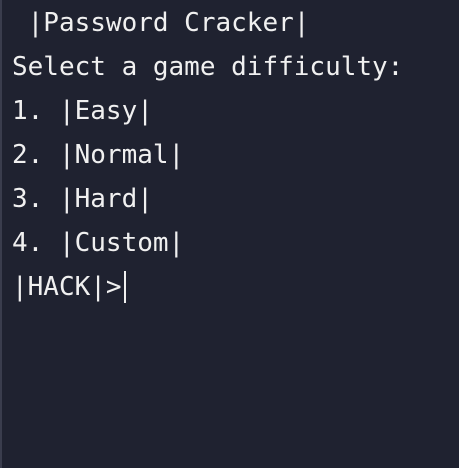 This screenshot has height=468, width=459. Describe the element at coordinates (67, 287) in the screenshot. I see `hack-prompt: |HACK|>` at that location.